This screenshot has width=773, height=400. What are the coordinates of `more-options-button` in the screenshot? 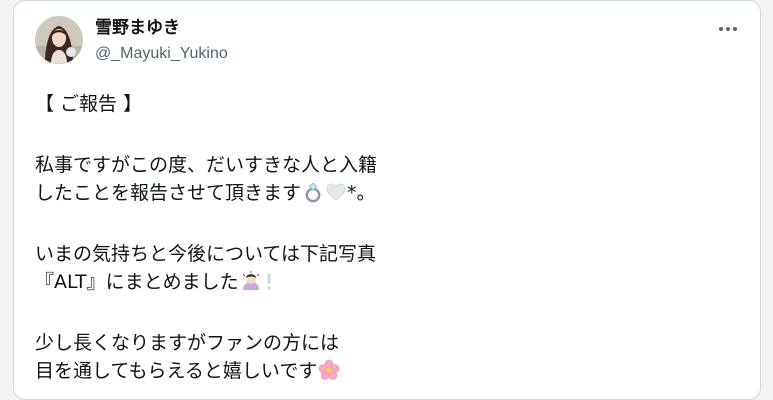 It's located at (728, 29).